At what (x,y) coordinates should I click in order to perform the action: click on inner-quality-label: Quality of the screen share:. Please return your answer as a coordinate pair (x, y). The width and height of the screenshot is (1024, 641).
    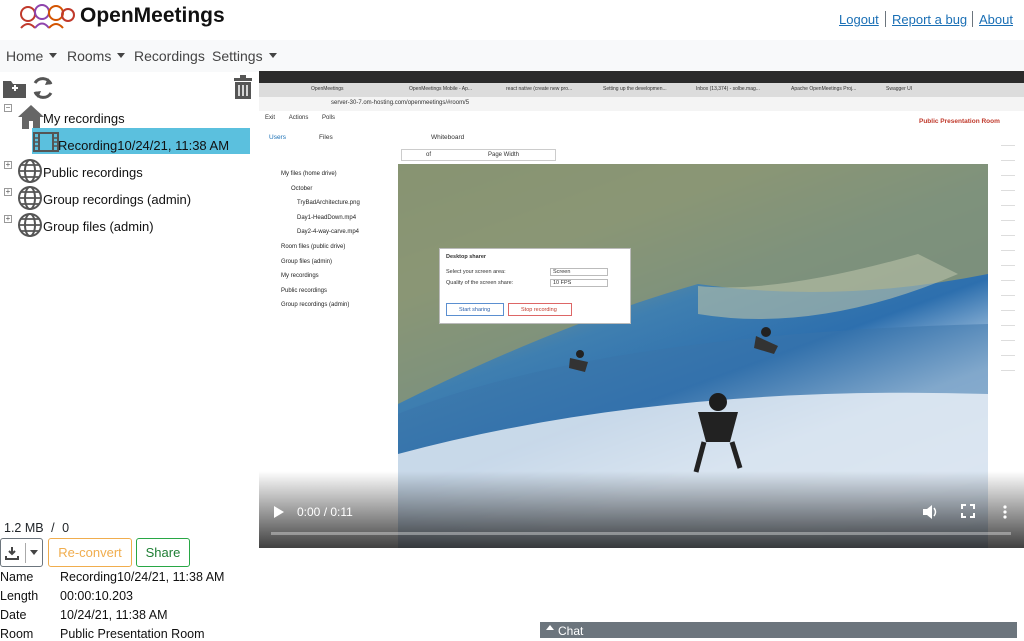
    Looking at the image, I should click on (480, 283).